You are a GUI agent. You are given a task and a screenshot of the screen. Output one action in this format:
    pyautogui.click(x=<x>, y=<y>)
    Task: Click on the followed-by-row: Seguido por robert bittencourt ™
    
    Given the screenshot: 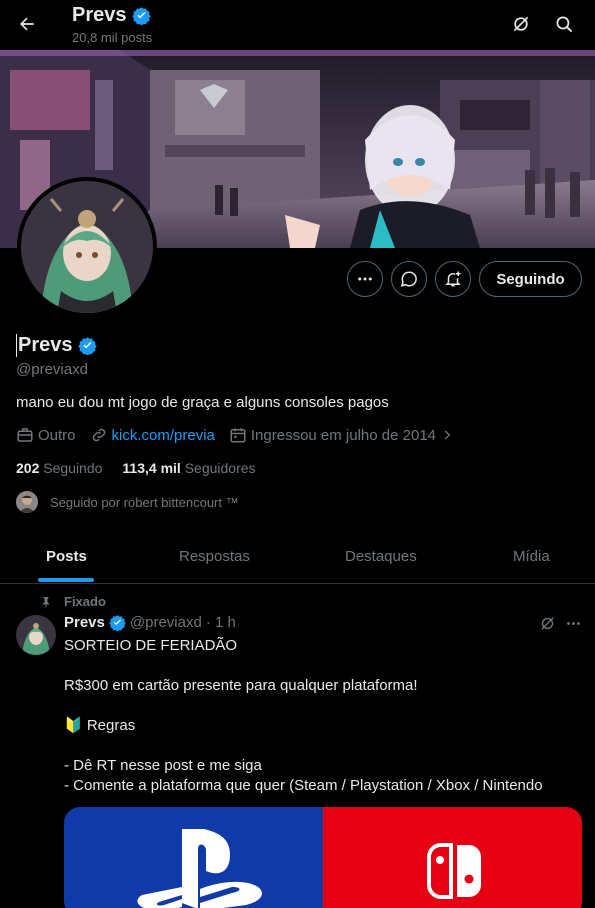 What is the action you would take?
    pyautogui.click(x=127, y=502)
    